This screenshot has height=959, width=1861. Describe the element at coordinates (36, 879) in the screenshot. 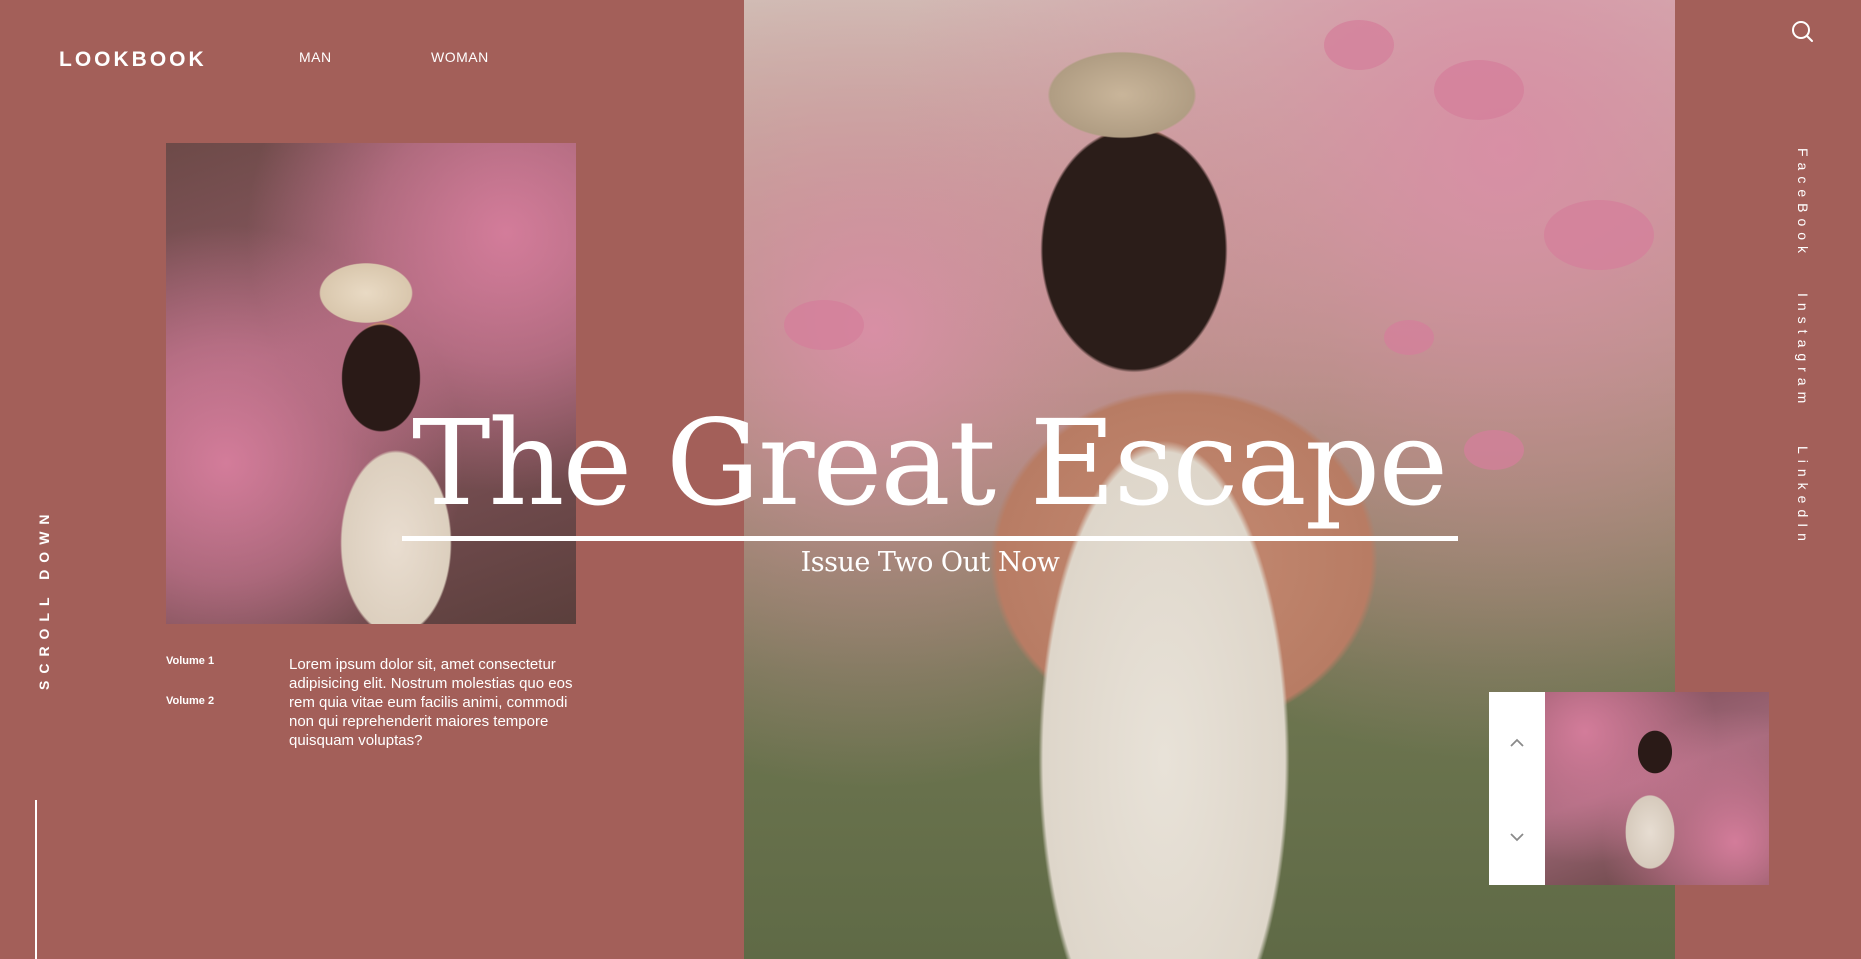

I see `scroll-line` at that location.